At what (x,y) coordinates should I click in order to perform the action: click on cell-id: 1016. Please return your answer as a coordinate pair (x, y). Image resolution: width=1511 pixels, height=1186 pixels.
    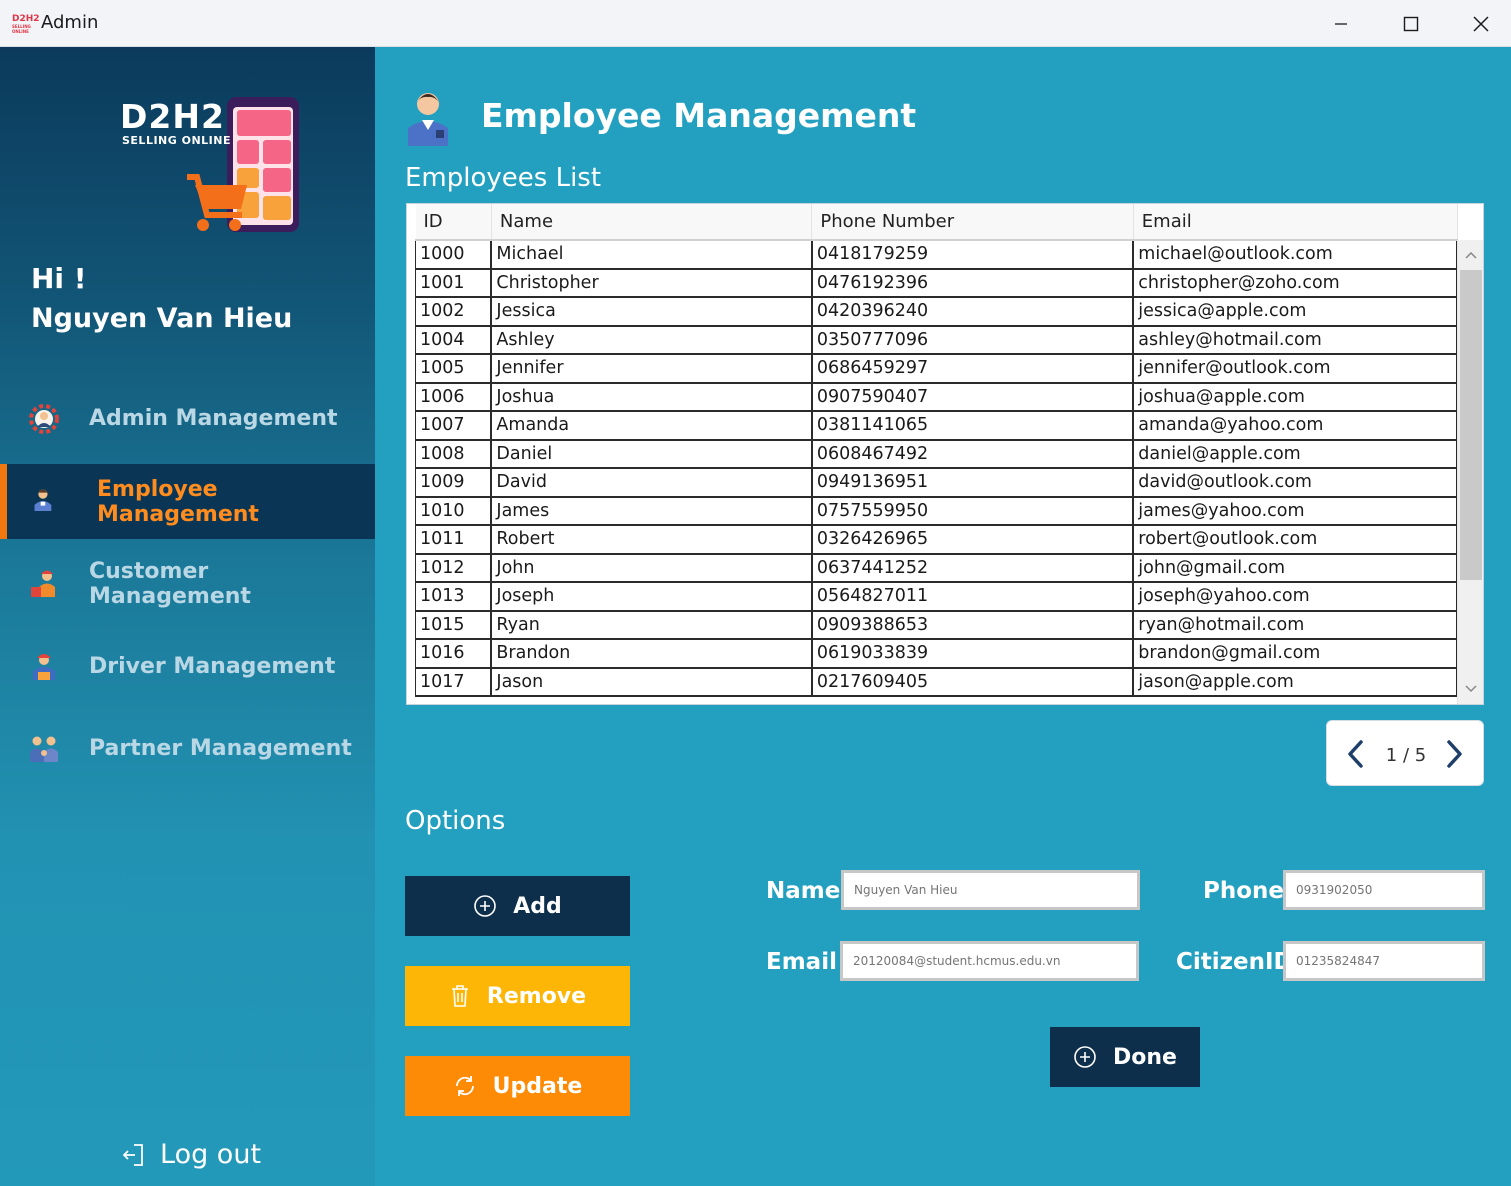
    Looking at the image, I should click on (454, 654).